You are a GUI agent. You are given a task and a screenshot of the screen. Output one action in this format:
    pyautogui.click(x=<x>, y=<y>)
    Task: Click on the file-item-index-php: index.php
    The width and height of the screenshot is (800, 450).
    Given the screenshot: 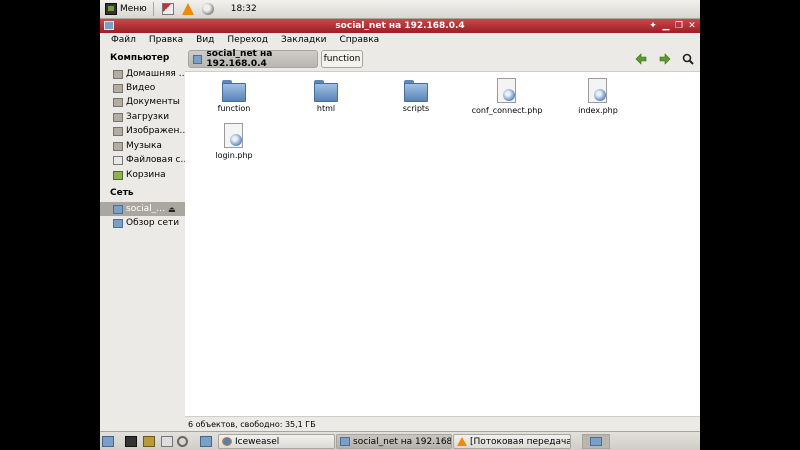 What is the action you would take?
    pyautogui.click(x=598, y=96)
    